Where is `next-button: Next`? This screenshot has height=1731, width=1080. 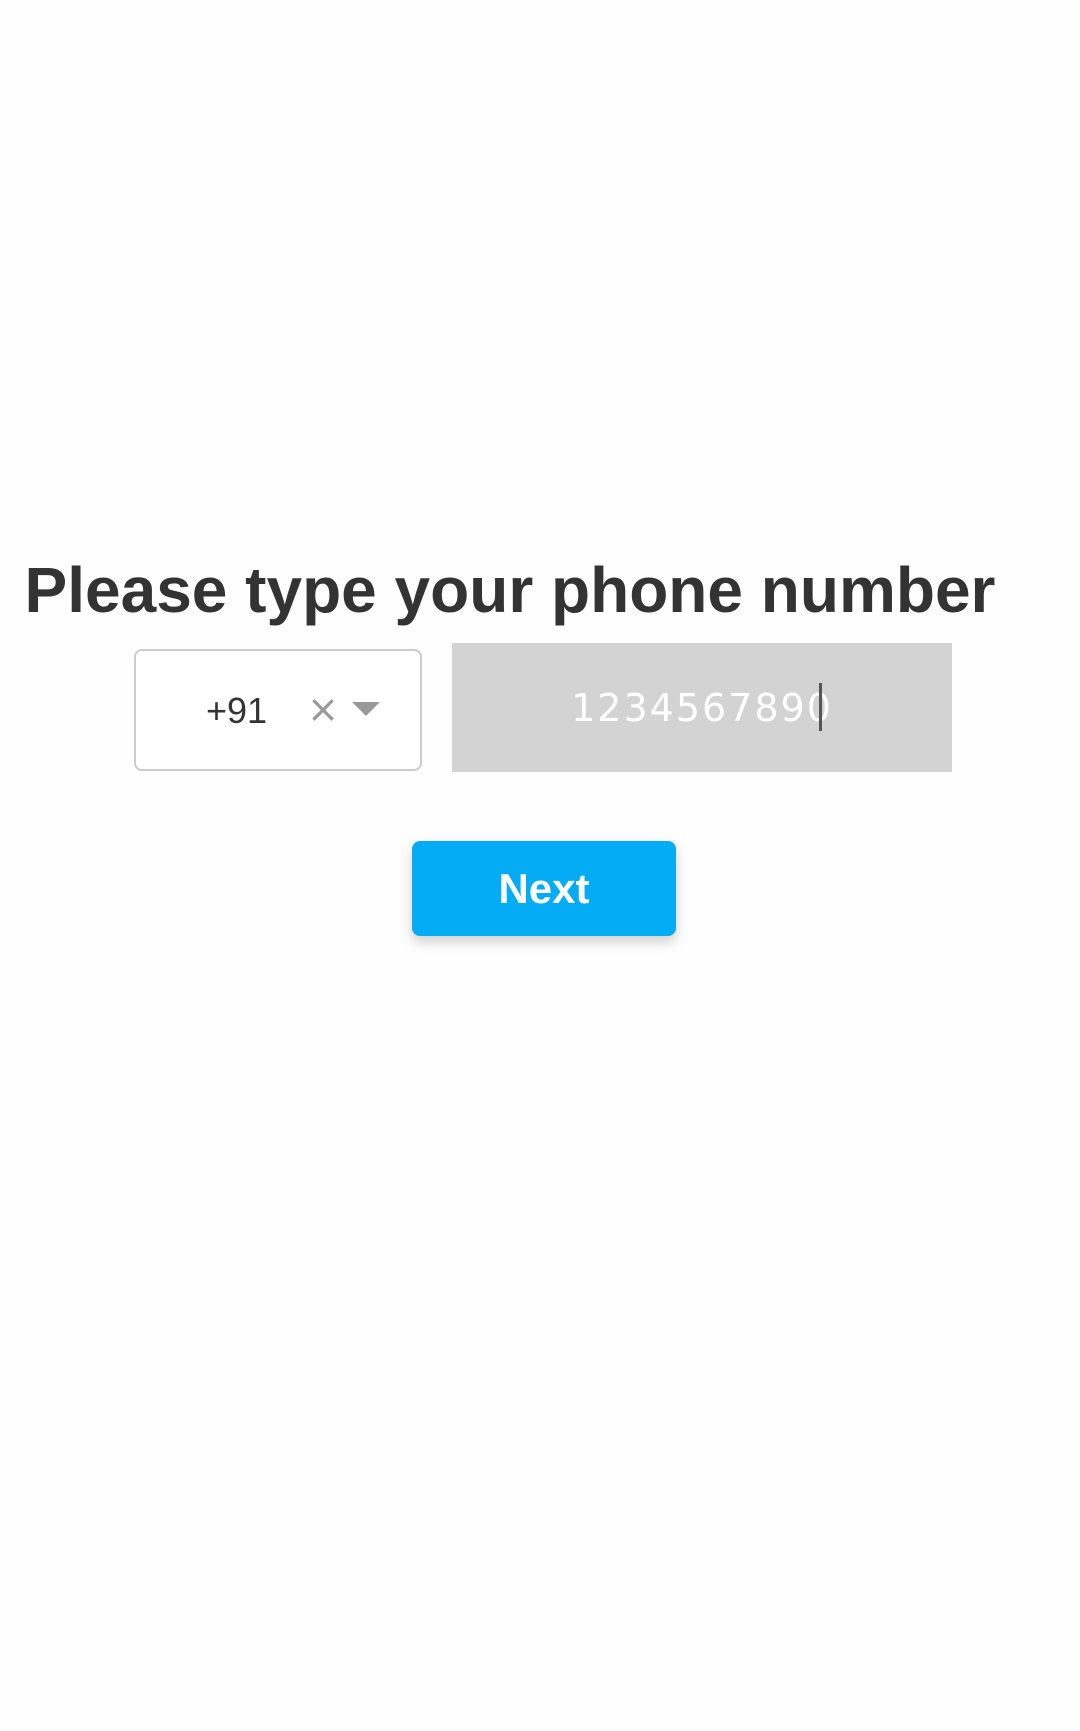 next-button: Next is located at coordinates (544, 888).